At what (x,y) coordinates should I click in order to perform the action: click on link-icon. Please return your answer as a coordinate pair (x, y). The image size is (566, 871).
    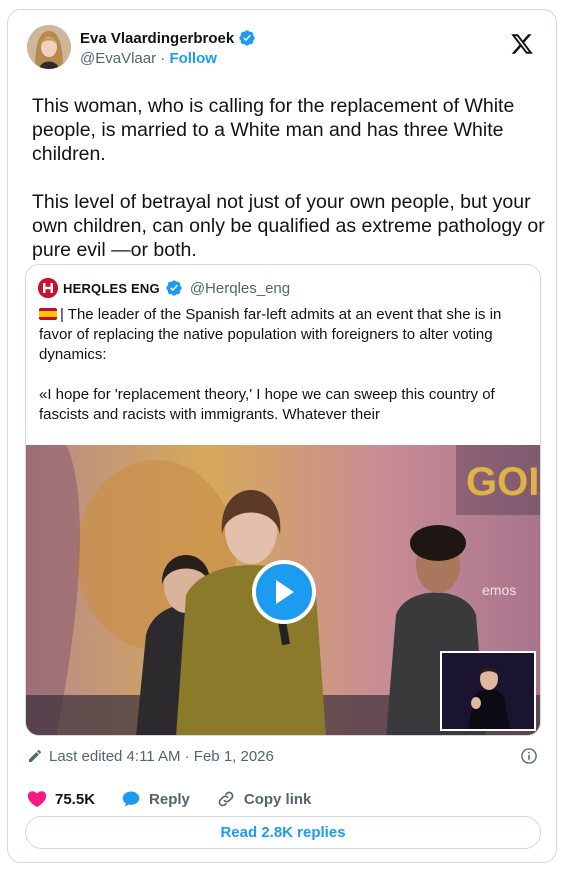
    Looking at the image, I should click on (226, 799).